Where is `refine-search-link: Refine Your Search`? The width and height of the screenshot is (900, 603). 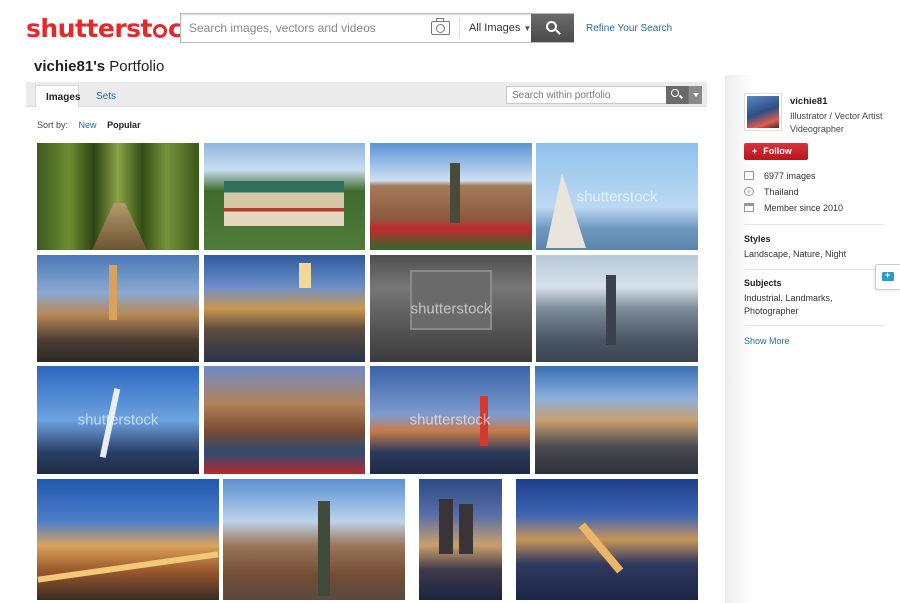 refine-search-link: Refine Your Search is located at coordinates (629, 28).